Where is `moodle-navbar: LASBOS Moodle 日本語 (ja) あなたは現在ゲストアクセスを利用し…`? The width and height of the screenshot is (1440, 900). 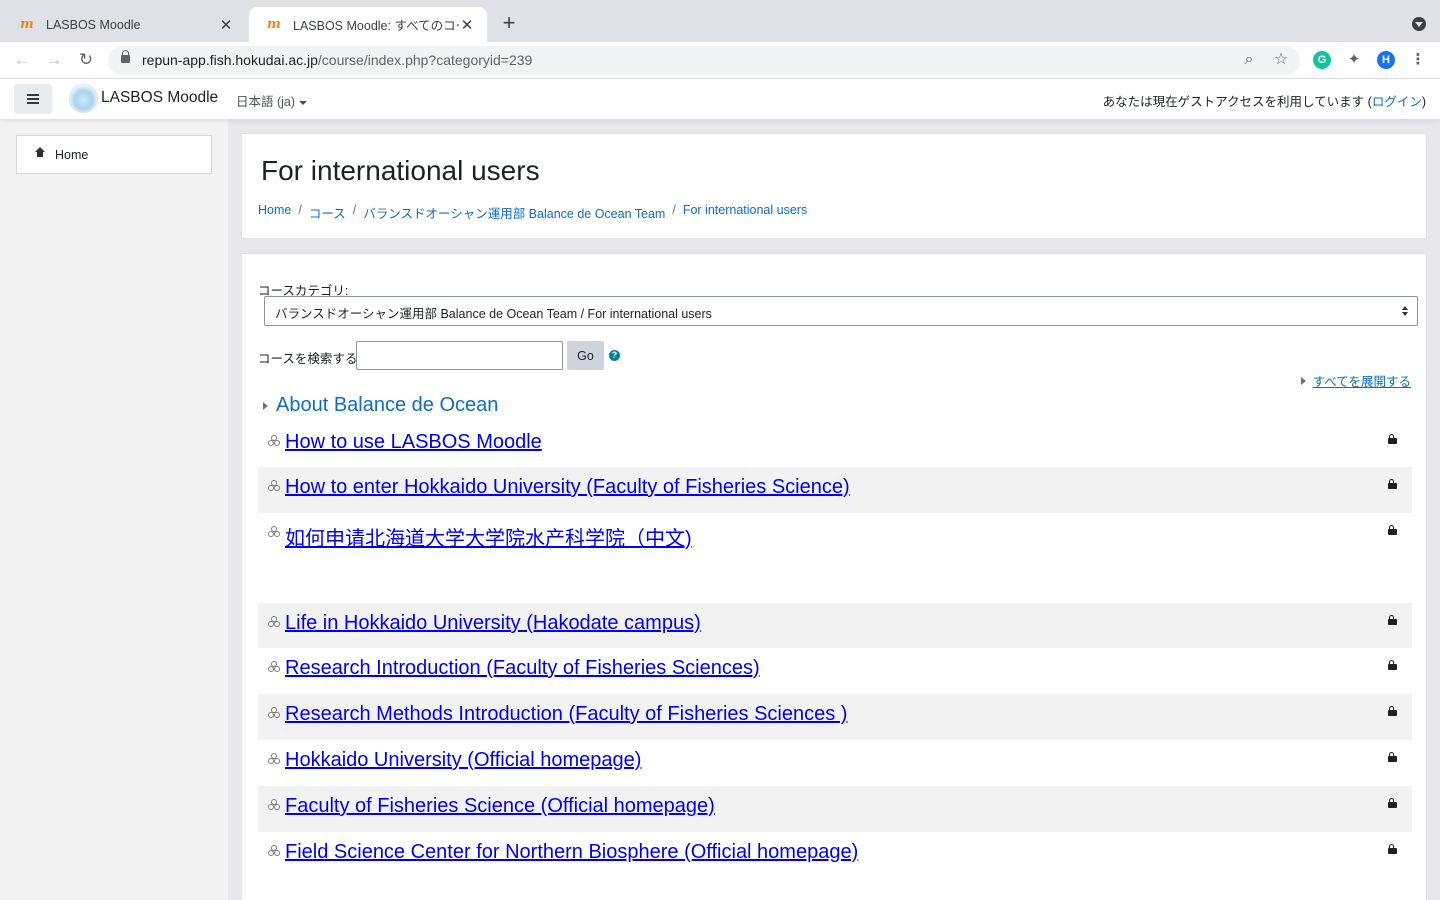 moodle-navbar: LASBOS Moodle 日本語 (ja) あなたは現在ゲストアクセスを利用し… is located at coordinates (720, 99).